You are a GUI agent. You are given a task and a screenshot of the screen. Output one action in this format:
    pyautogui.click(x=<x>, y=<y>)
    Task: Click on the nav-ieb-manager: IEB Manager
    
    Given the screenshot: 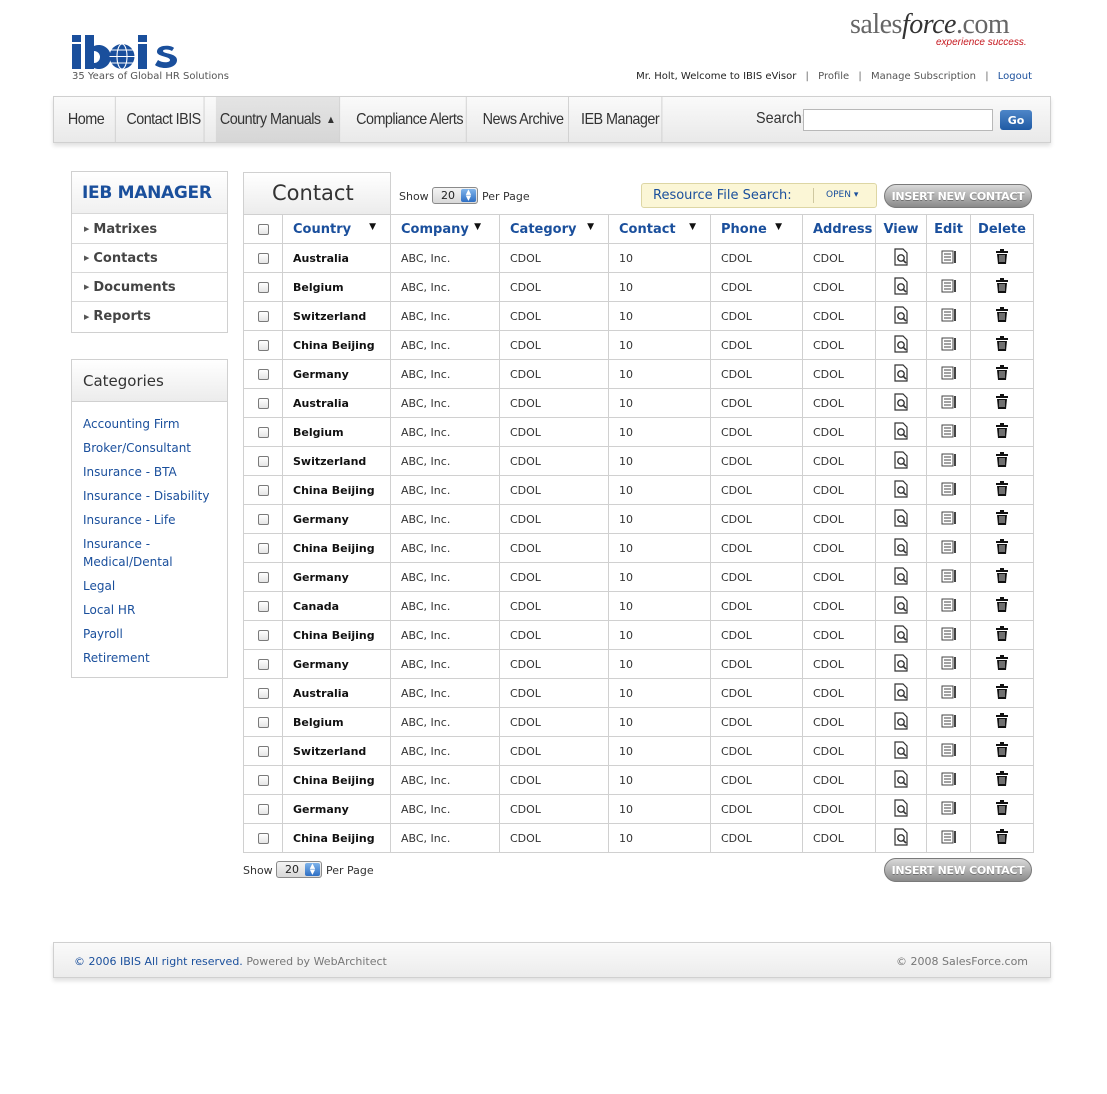 What is the action you would take?
    pyautogui.click(x=621, y=119)
    